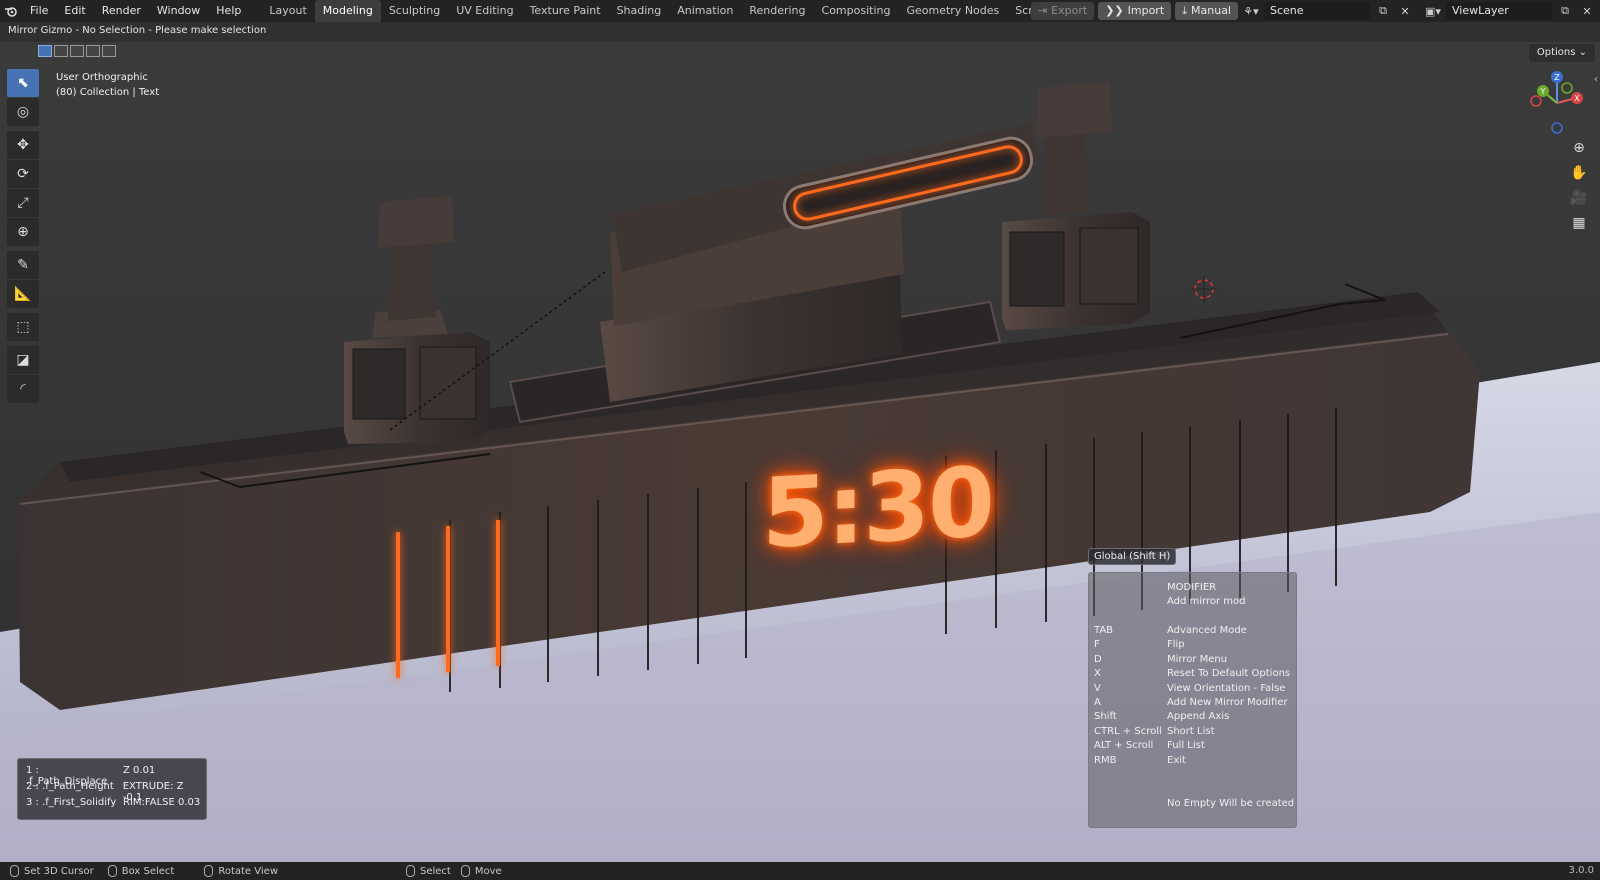  I want to click on modifier-value: RIM:FALSE 0.03, so click(162, 802).